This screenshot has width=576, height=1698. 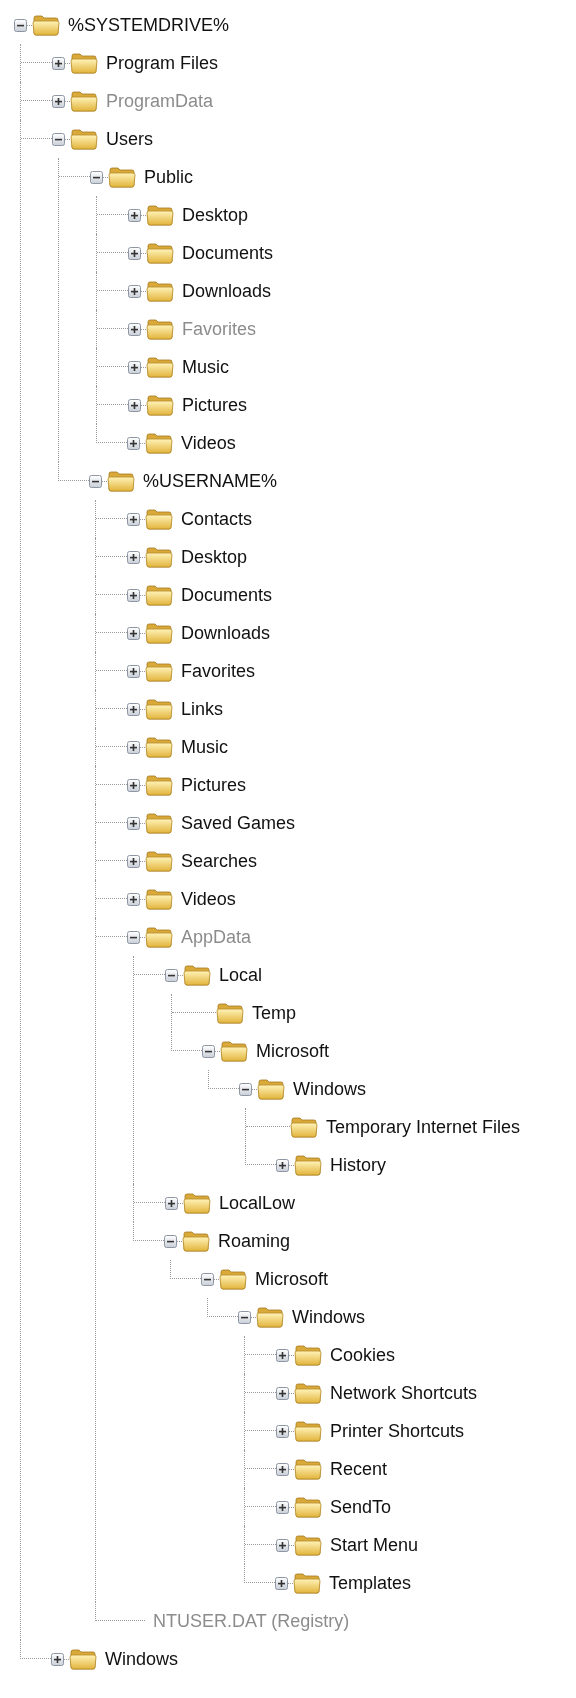 What do you see at coordinates (162, 63) in the screenshot?
I see `folder-label: Program Files` at bounding box center [162, 63].